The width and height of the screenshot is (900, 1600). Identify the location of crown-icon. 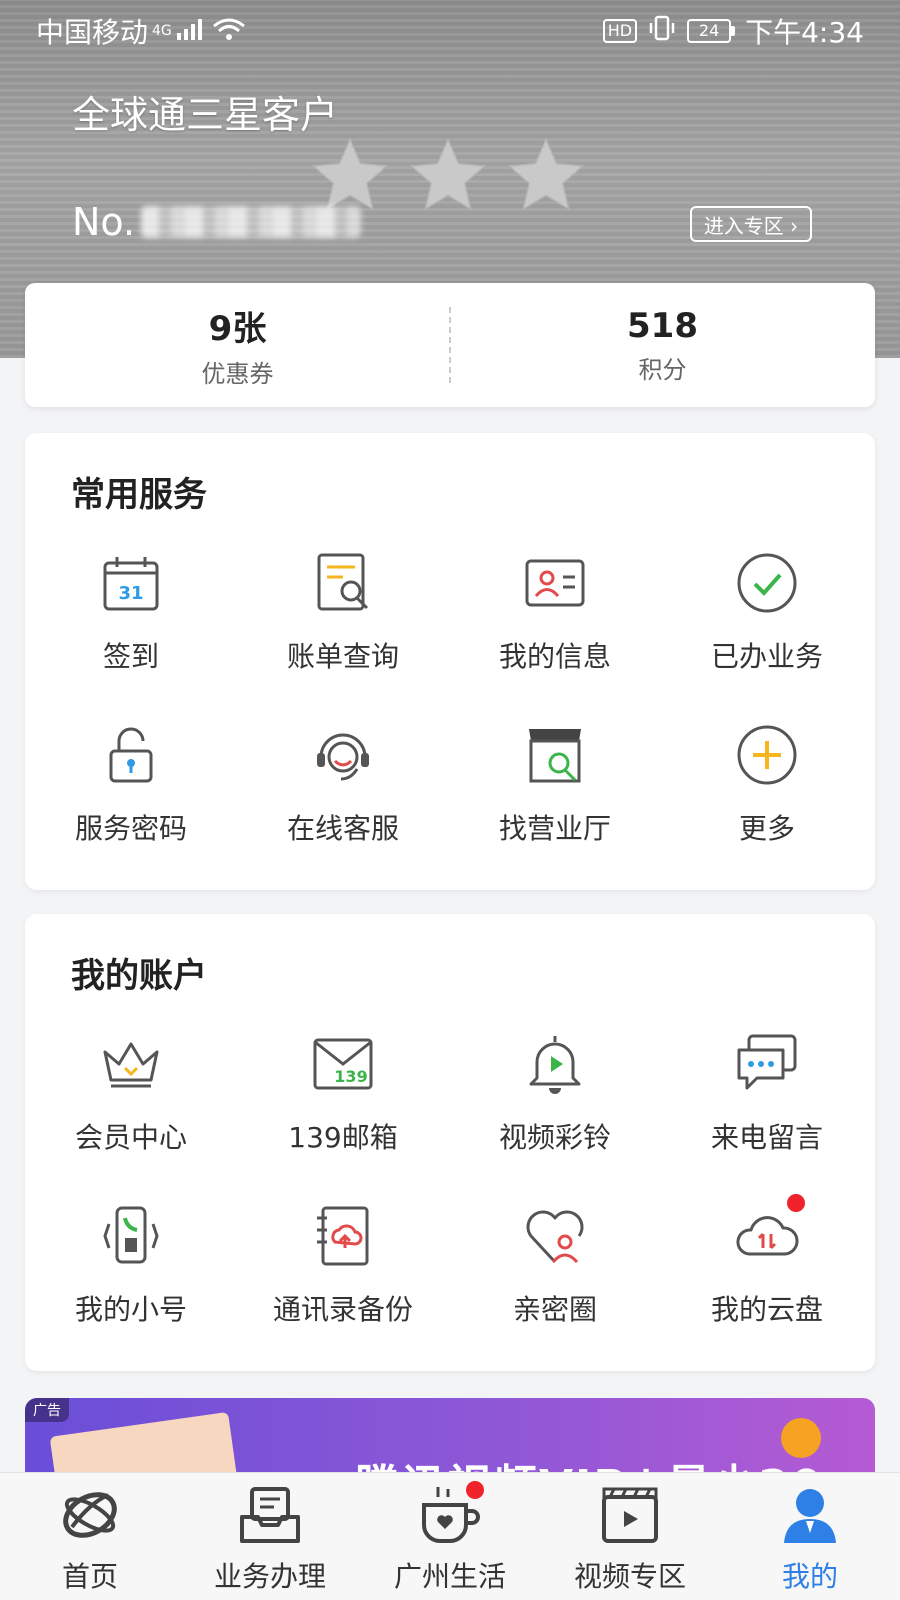
(131, 1064).